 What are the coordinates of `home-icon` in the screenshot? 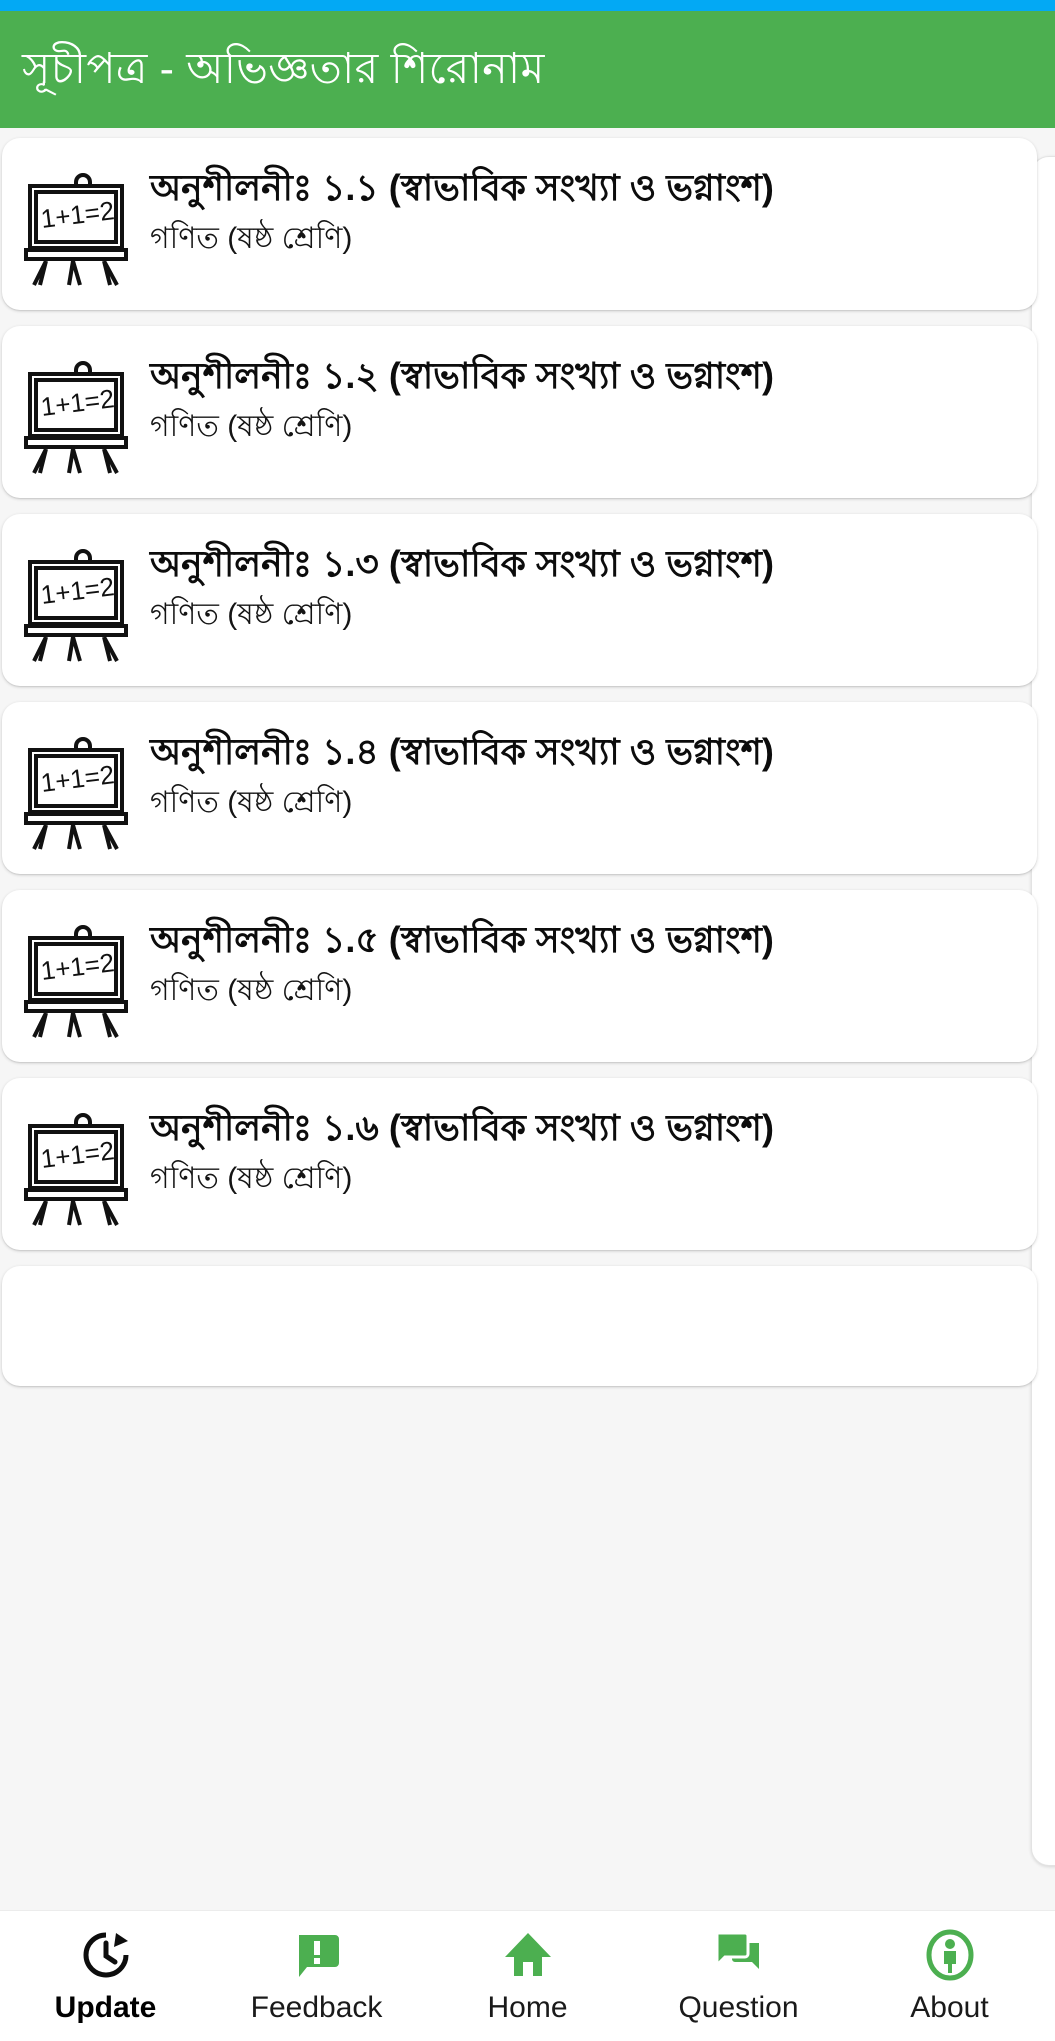 It's located at (528, 1955).